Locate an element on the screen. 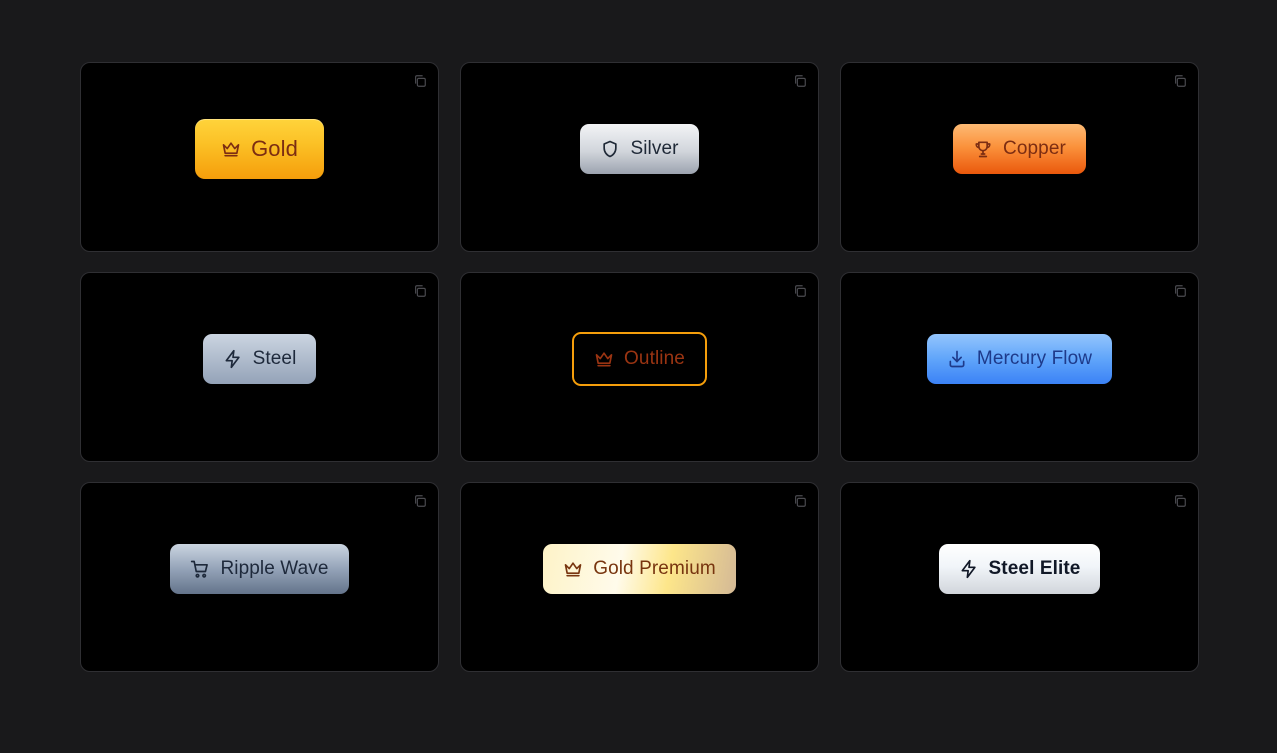 The height and width of the screenshot is (753, 1277). ripple-wave-button: Ripple Wave is located at coordinates (259, 568).